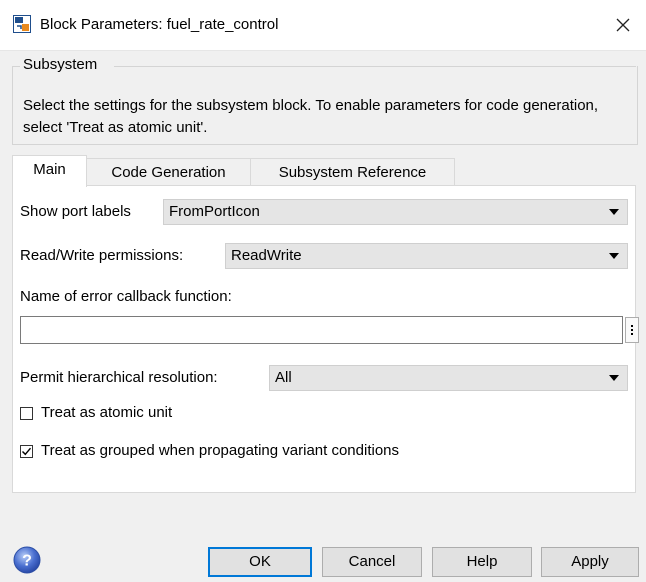 The width and height of the screenshot is (646, 582). I want to click on help-icon: ?, so click(27, 560).